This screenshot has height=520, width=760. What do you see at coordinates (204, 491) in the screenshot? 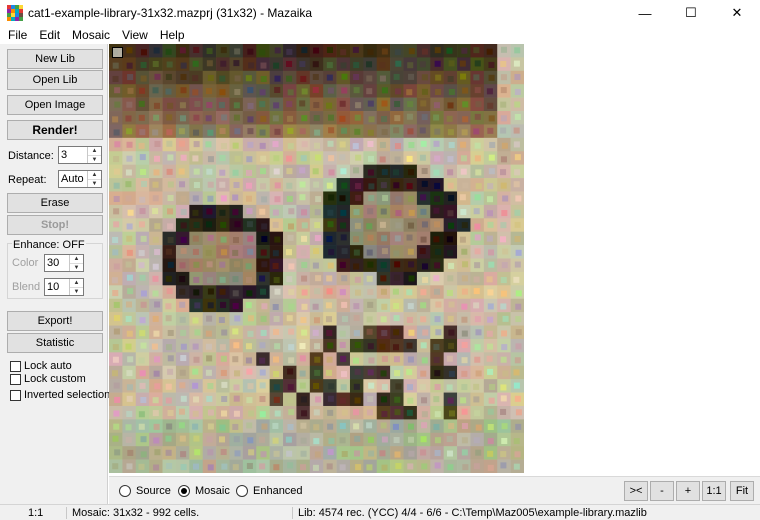
I see `mosaic-radio: Mosaic` at bounding box center [204, 491].